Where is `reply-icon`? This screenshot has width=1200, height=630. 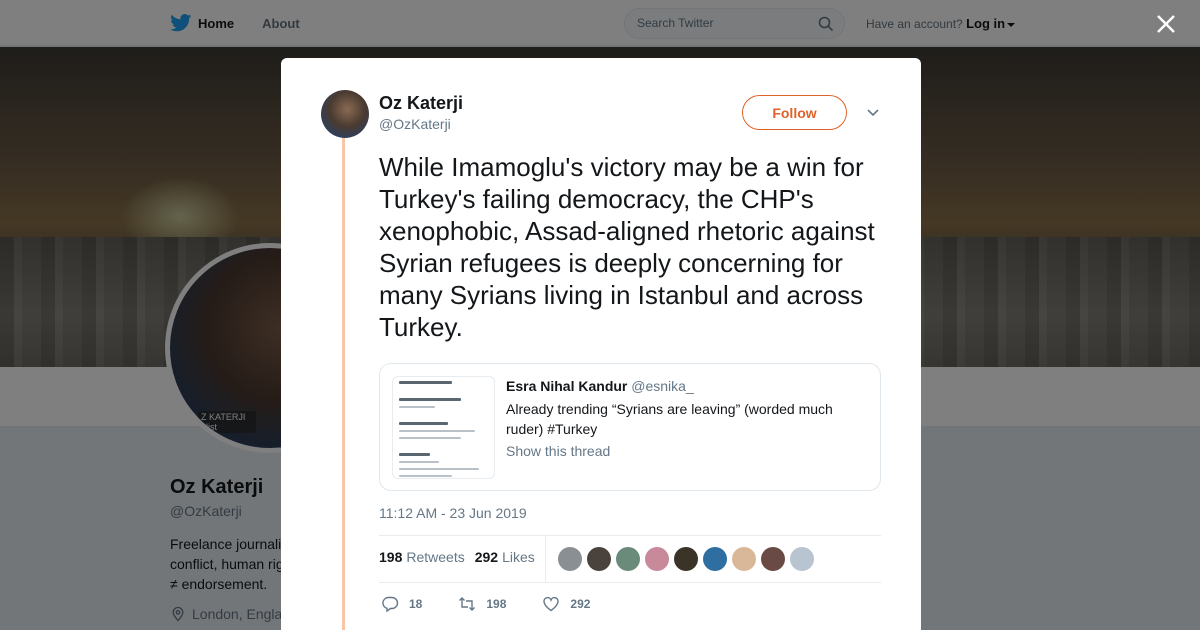 reply-icon is located at coordinates (390, 604).